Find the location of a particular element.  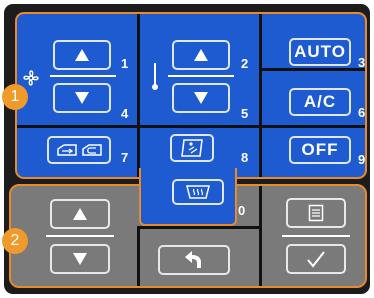

fan-up-number: 1 is located at coordinates (125, 63).